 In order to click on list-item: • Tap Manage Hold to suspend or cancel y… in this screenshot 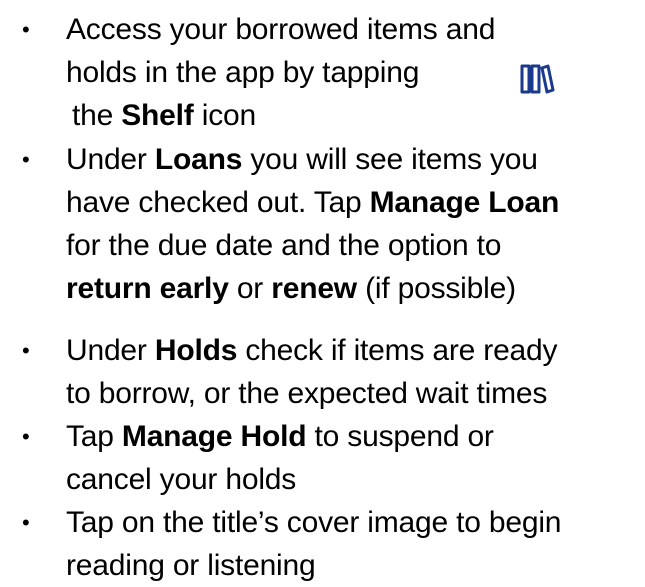, I will do `click(258, 458)`.